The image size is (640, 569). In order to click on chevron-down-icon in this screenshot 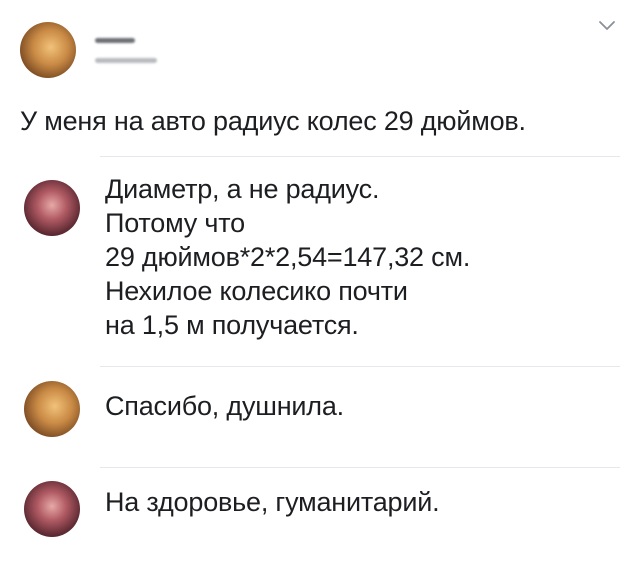, I will do `click(607, 26)`.